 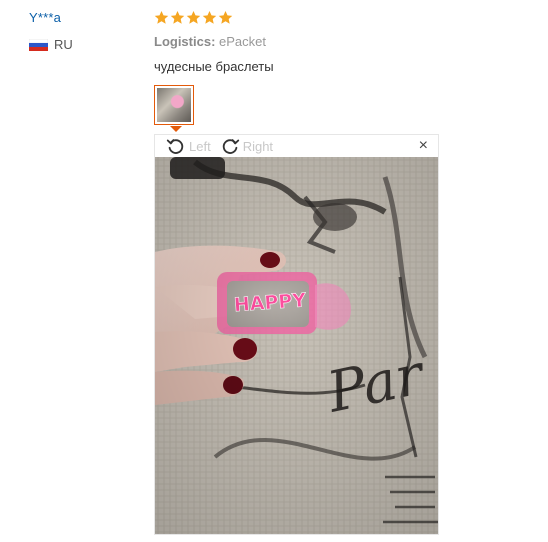 I want to click on reviewer-country: RU, so click(x=51, y=44).